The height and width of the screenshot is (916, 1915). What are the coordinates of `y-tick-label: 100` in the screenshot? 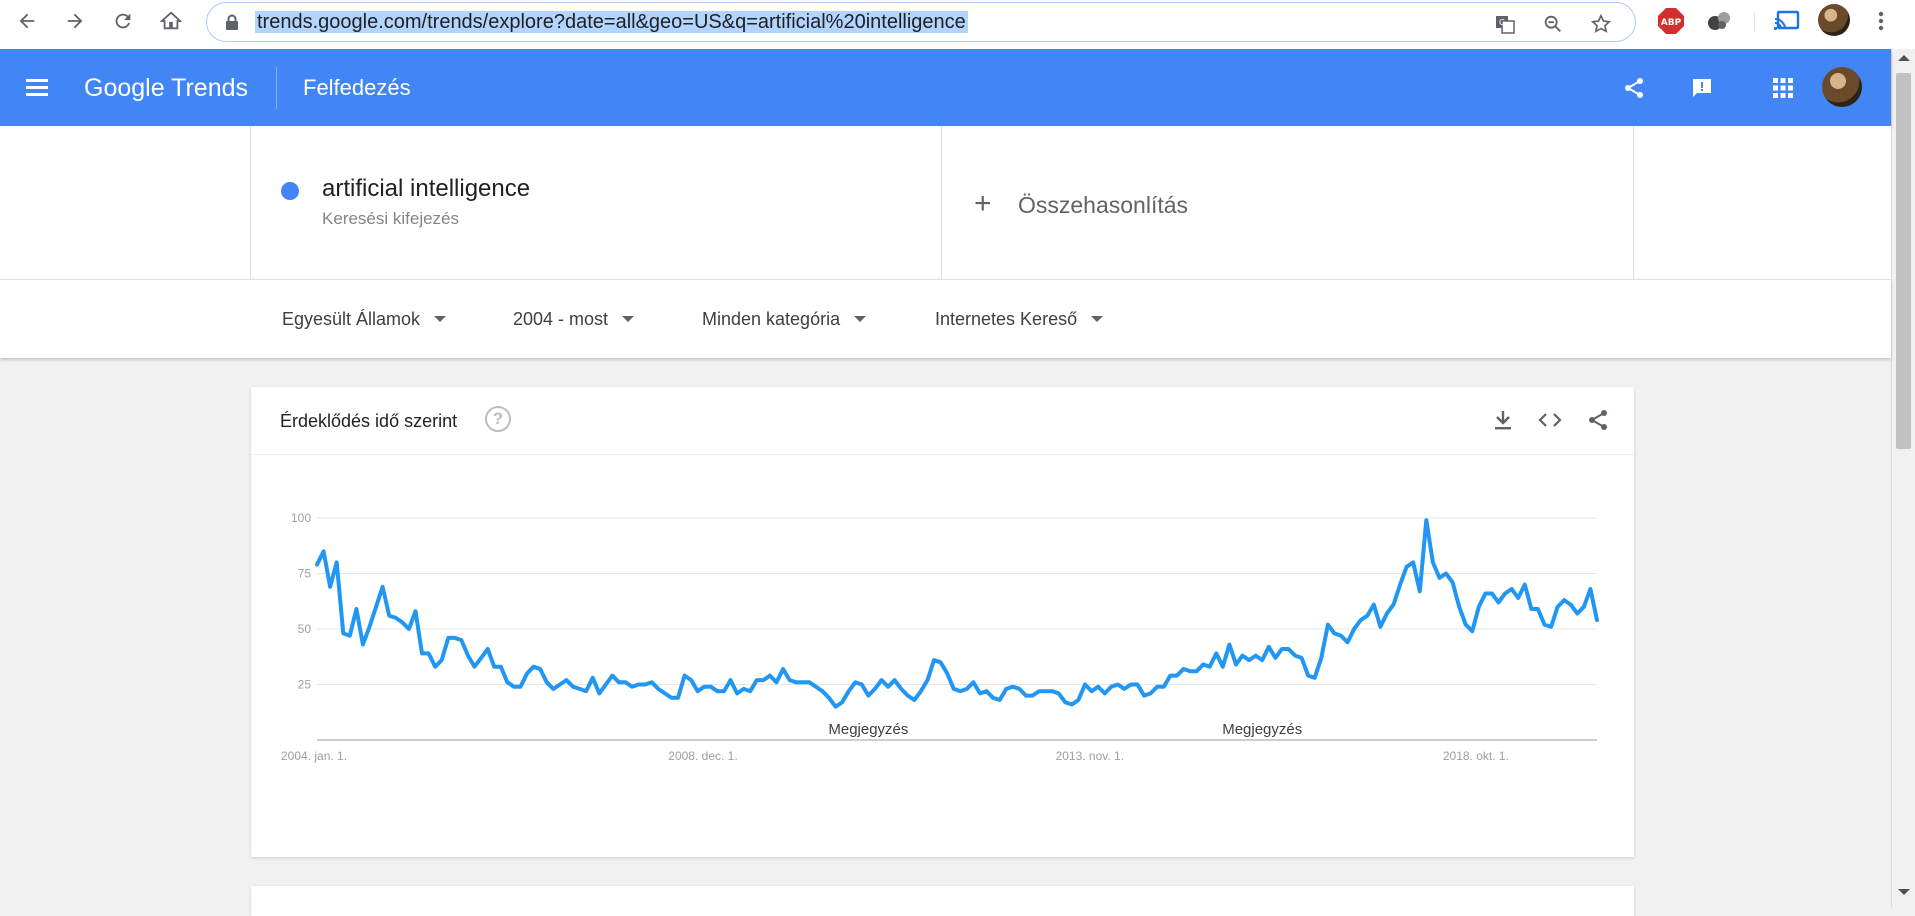 It's located at (301, 518).